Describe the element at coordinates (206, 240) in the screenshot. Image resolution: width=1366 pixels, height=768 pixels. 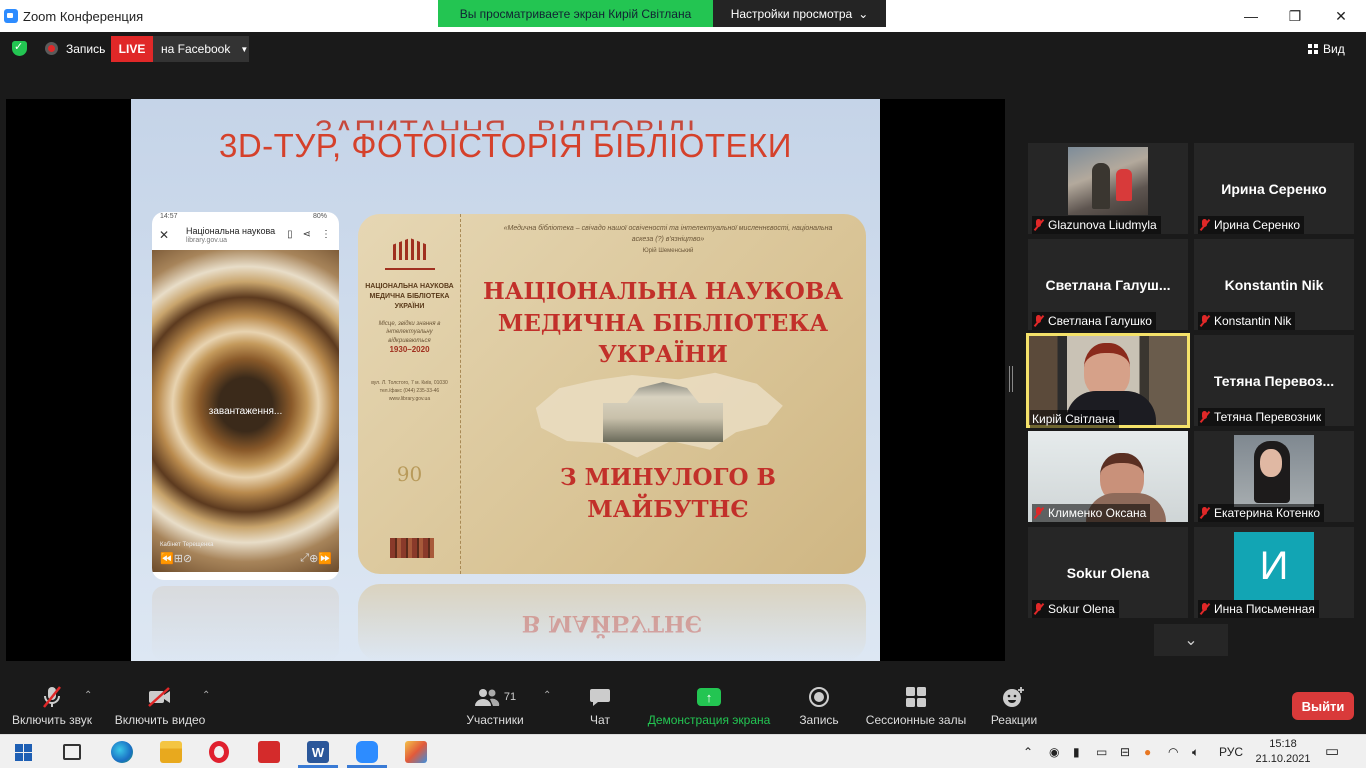
I see `phone-page-url: library.gov.ua` at that location.